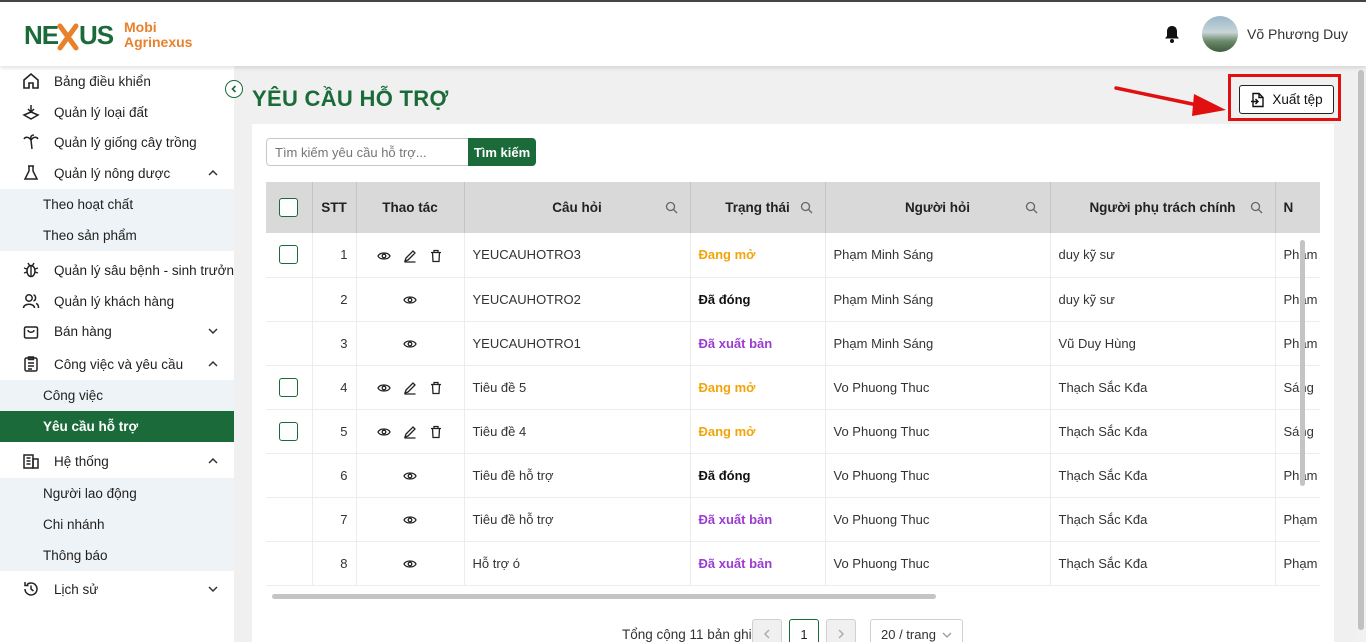  I want to click on sidebar-item-notifications: Thông báo, so click(117, 555).